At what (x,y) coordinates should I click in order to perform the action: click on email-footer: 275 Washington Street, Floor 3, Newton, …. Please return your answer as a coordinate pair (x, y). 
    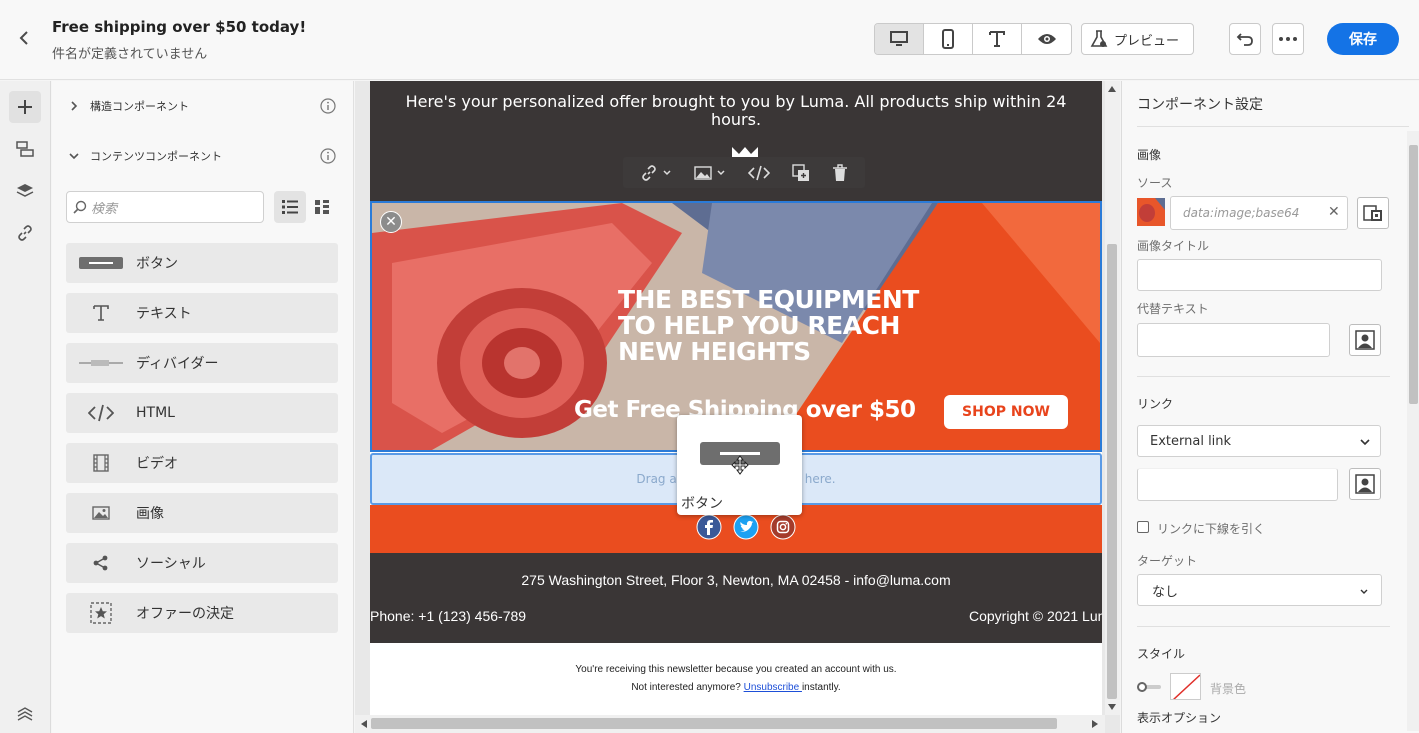
    Looking at the image, I should click on (736, 598).